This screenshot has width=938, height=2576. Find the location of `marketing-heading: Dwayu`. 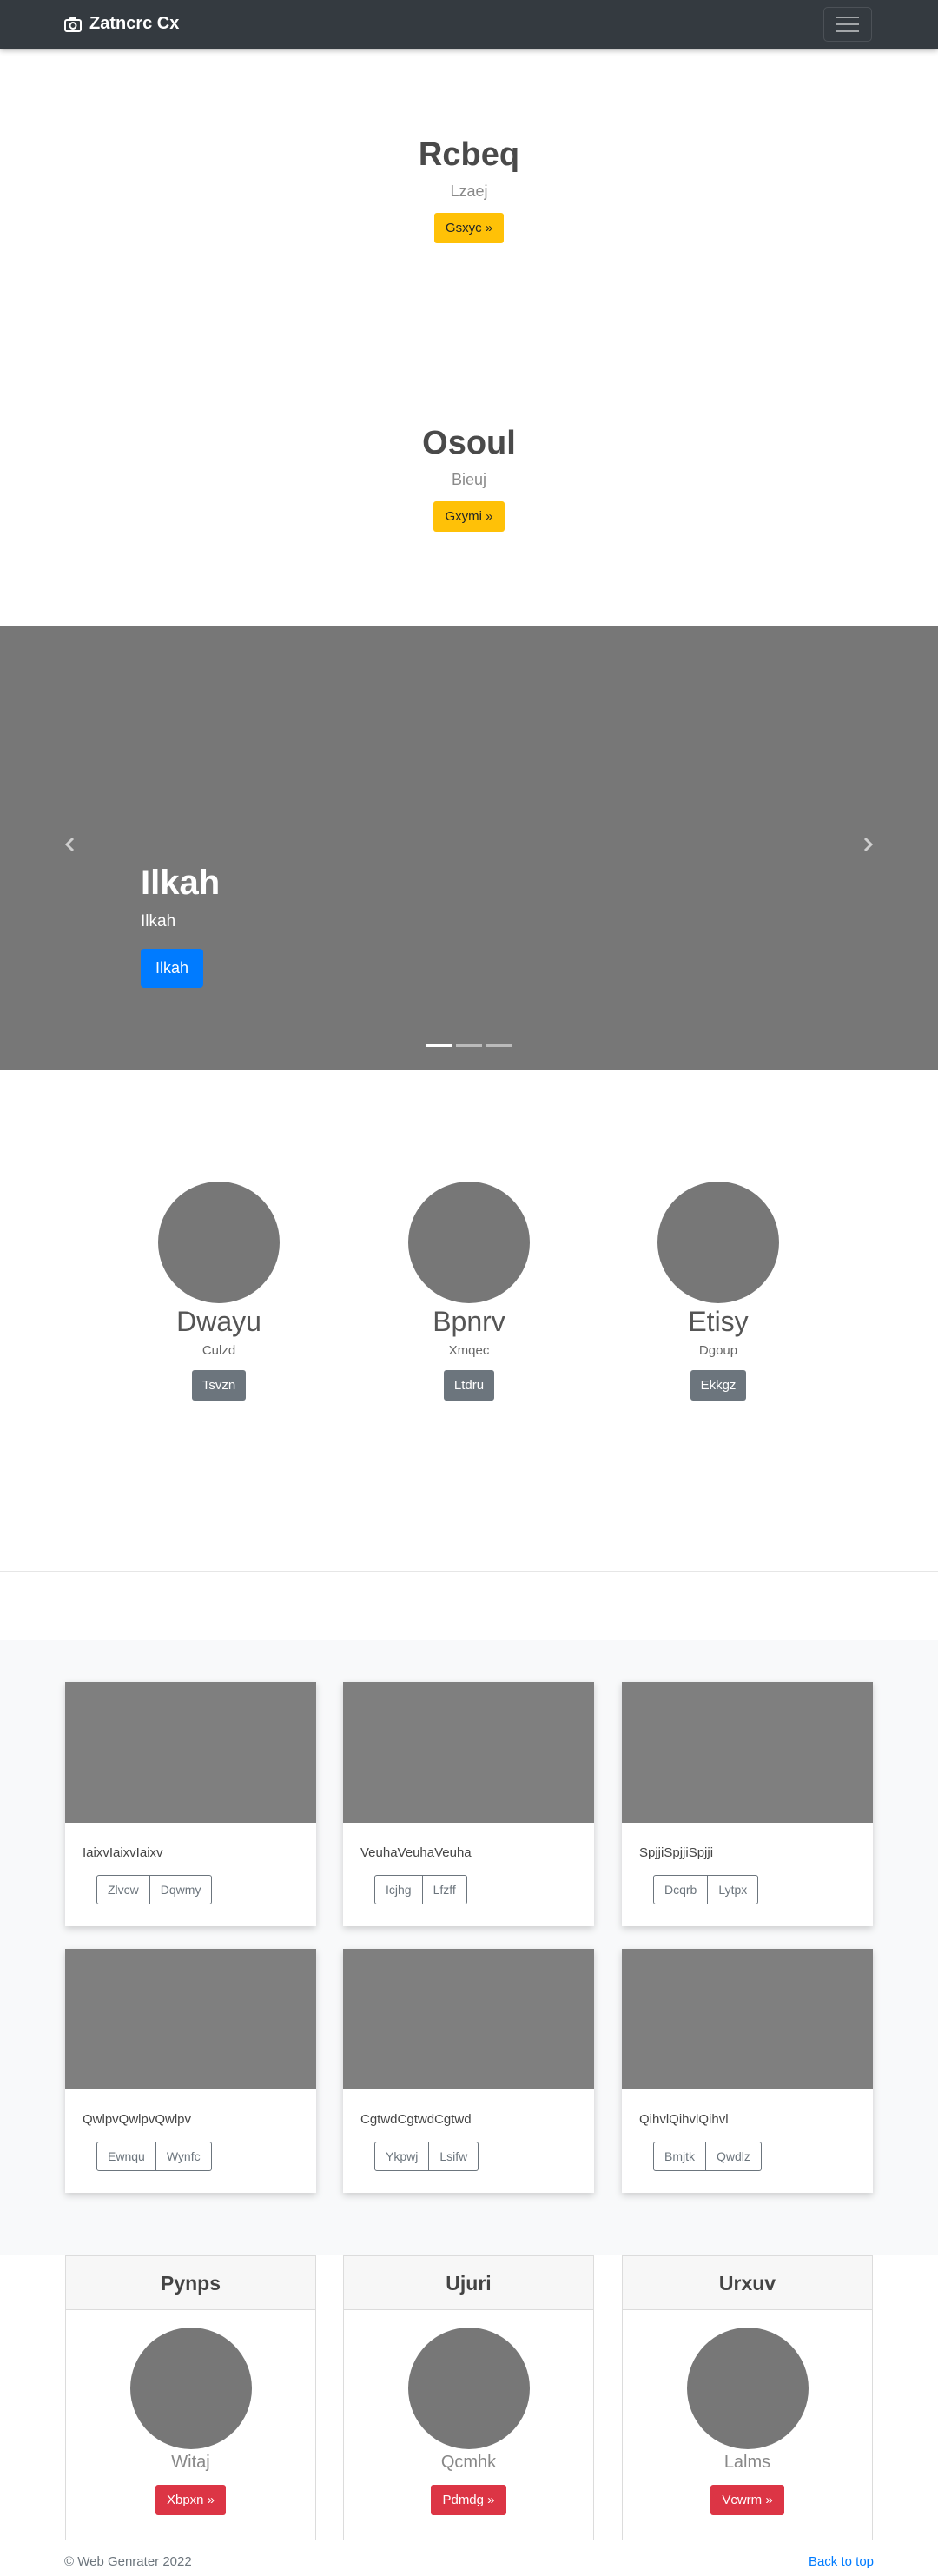

marketing-heading: Dwayu is located at coordinates (218, 1321).